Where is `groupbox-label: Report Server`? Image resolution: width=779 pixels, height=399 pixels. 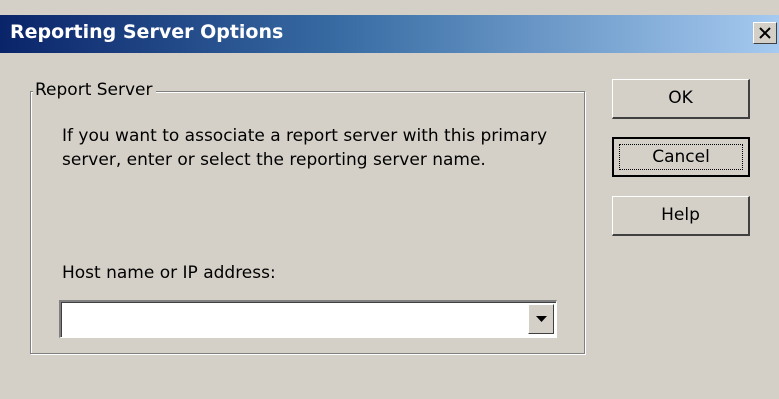 groupbox-label: Report Server is located at coordinates (94, 90).